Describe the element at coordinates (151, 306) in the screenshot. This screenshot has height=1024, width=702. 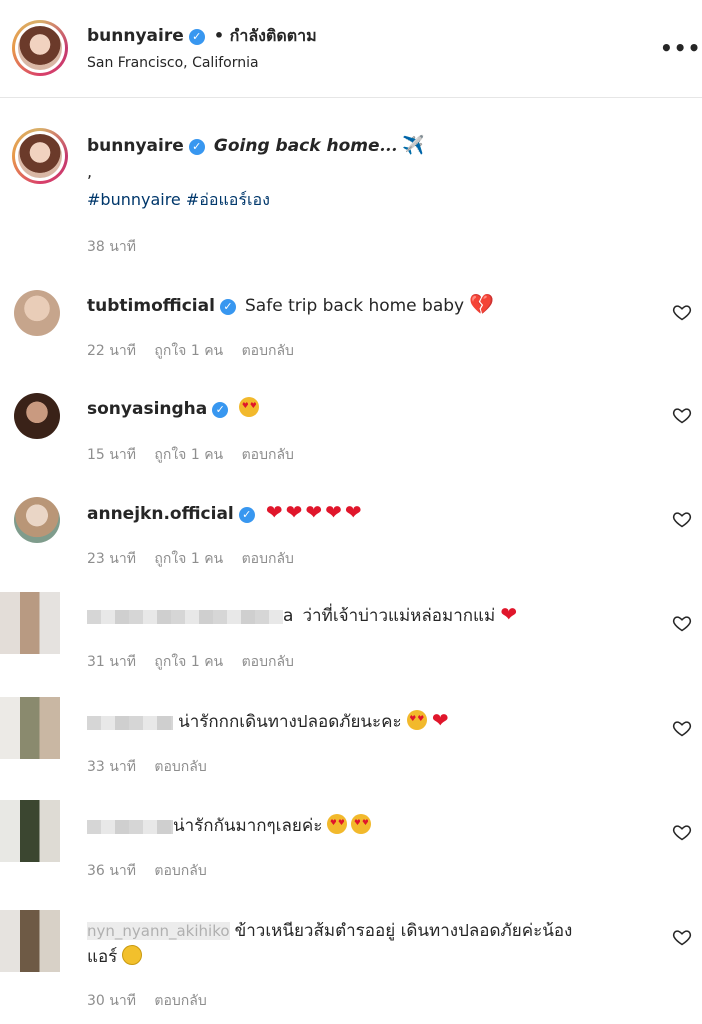
I see `comment-username: tubtimofficial` at that location.